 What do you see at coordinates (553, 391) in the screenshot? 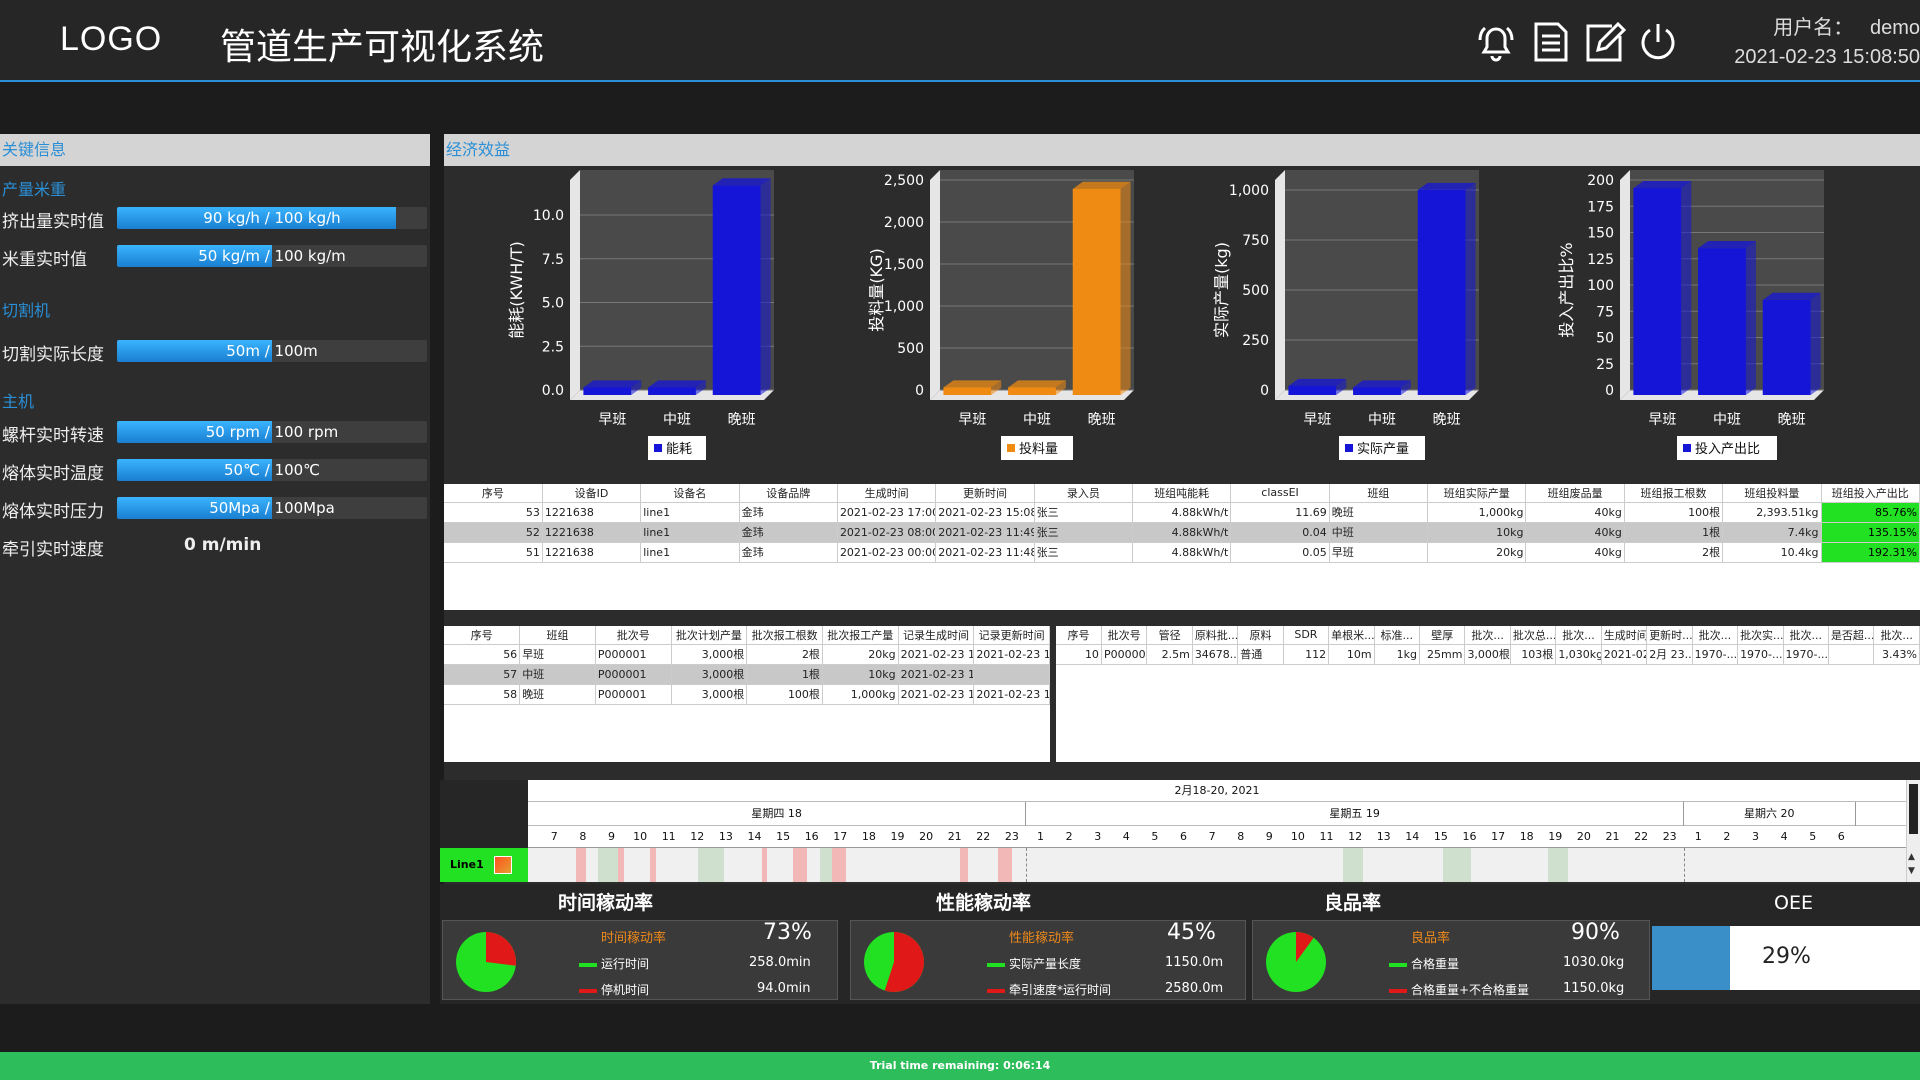
I see `y-tick-label: 0.0` at bounding box center [553, 391].